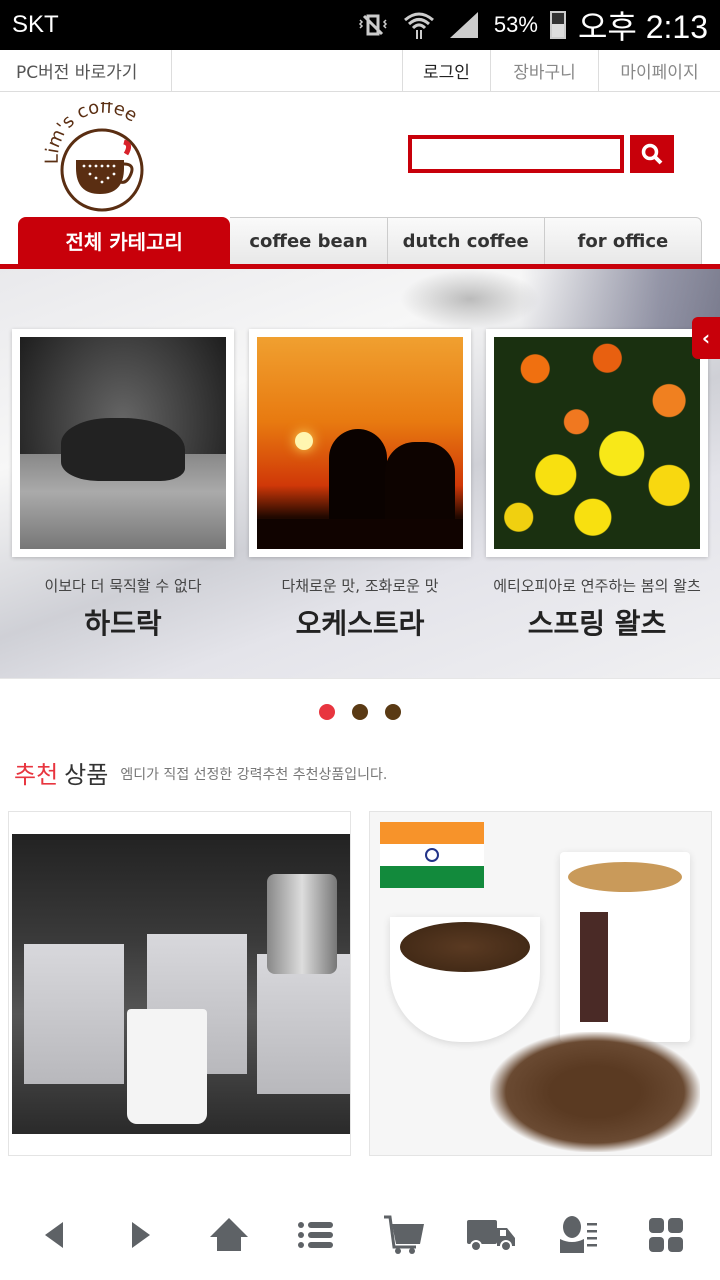 The image size is (720, 1280). What do you see at coordinates (470, 299) in the screenshot?
I see `banner-background` at bounding box center [470, 299].